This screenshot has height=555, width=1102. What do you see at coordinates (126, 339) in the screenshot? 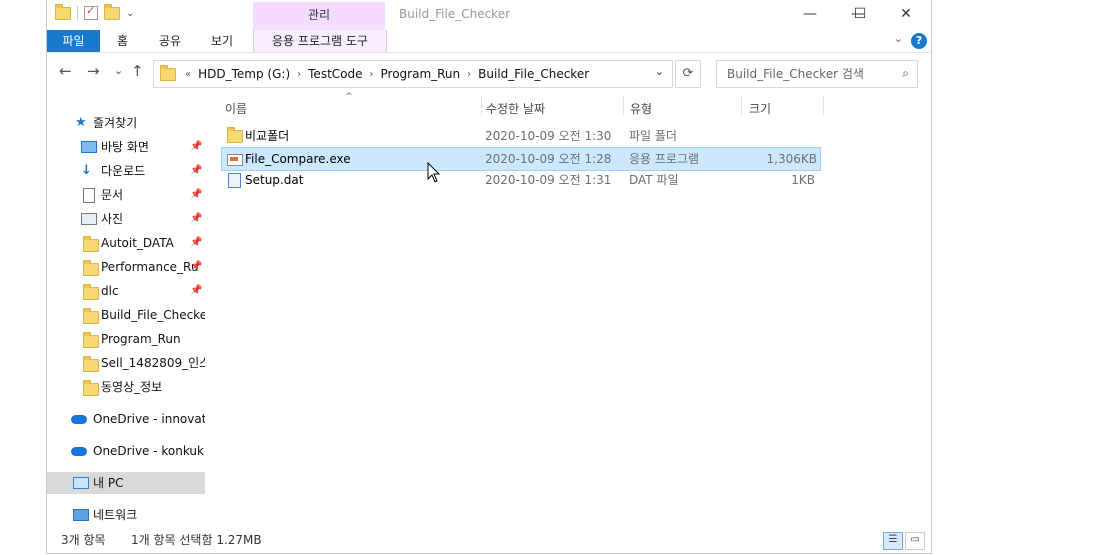
I see `sidebar-item-program-run: Program_Run` at bounding box center [126, 339].